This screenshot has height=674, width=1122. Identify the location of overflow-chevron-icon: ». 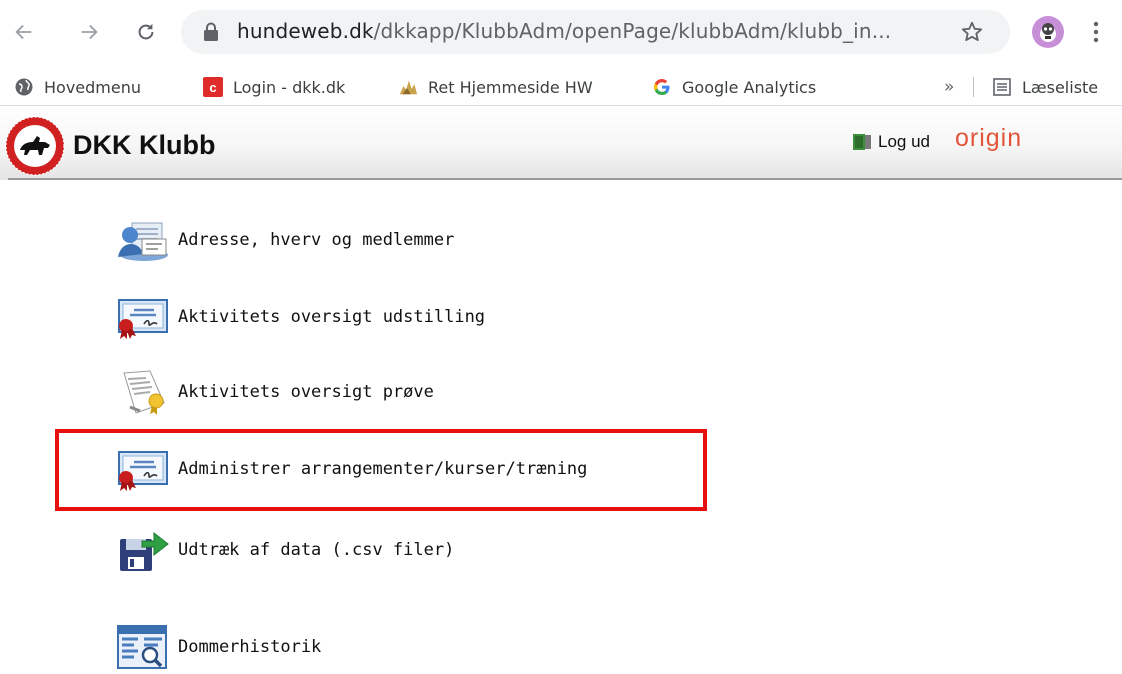
(949, 87).